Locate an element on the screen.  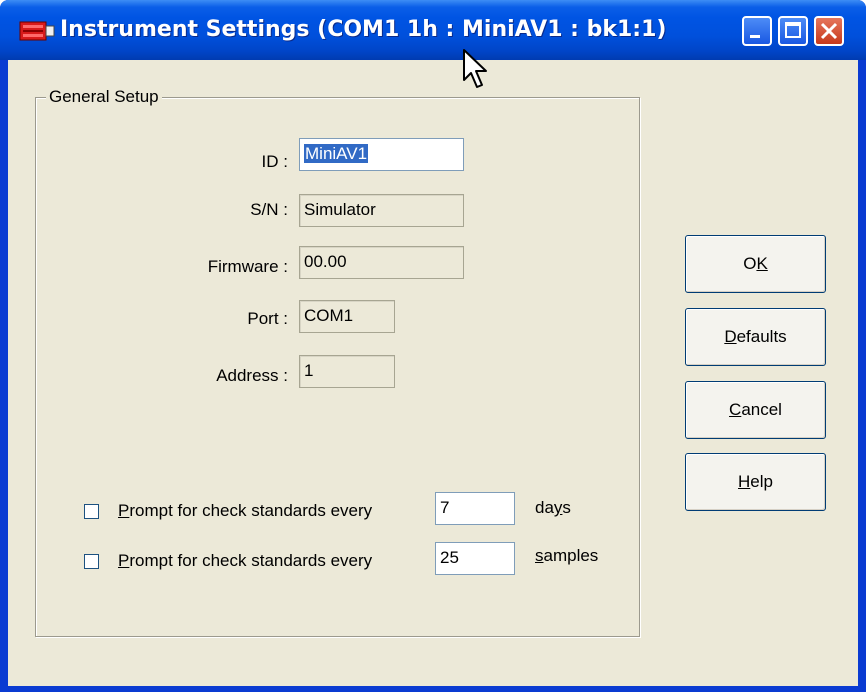
close-icon is located at coordinates (829, 31).